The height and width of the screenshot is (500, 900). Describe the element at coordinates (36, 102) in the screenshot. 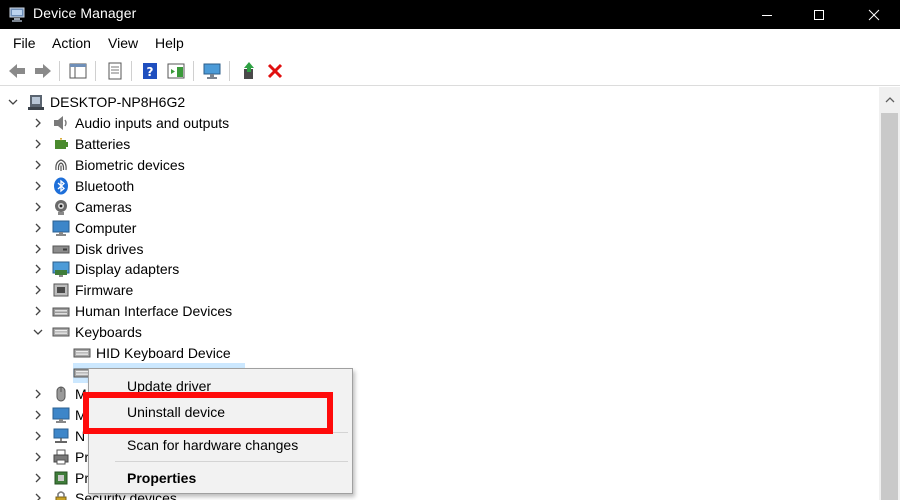

I see `computer-tower-icon` at that location.